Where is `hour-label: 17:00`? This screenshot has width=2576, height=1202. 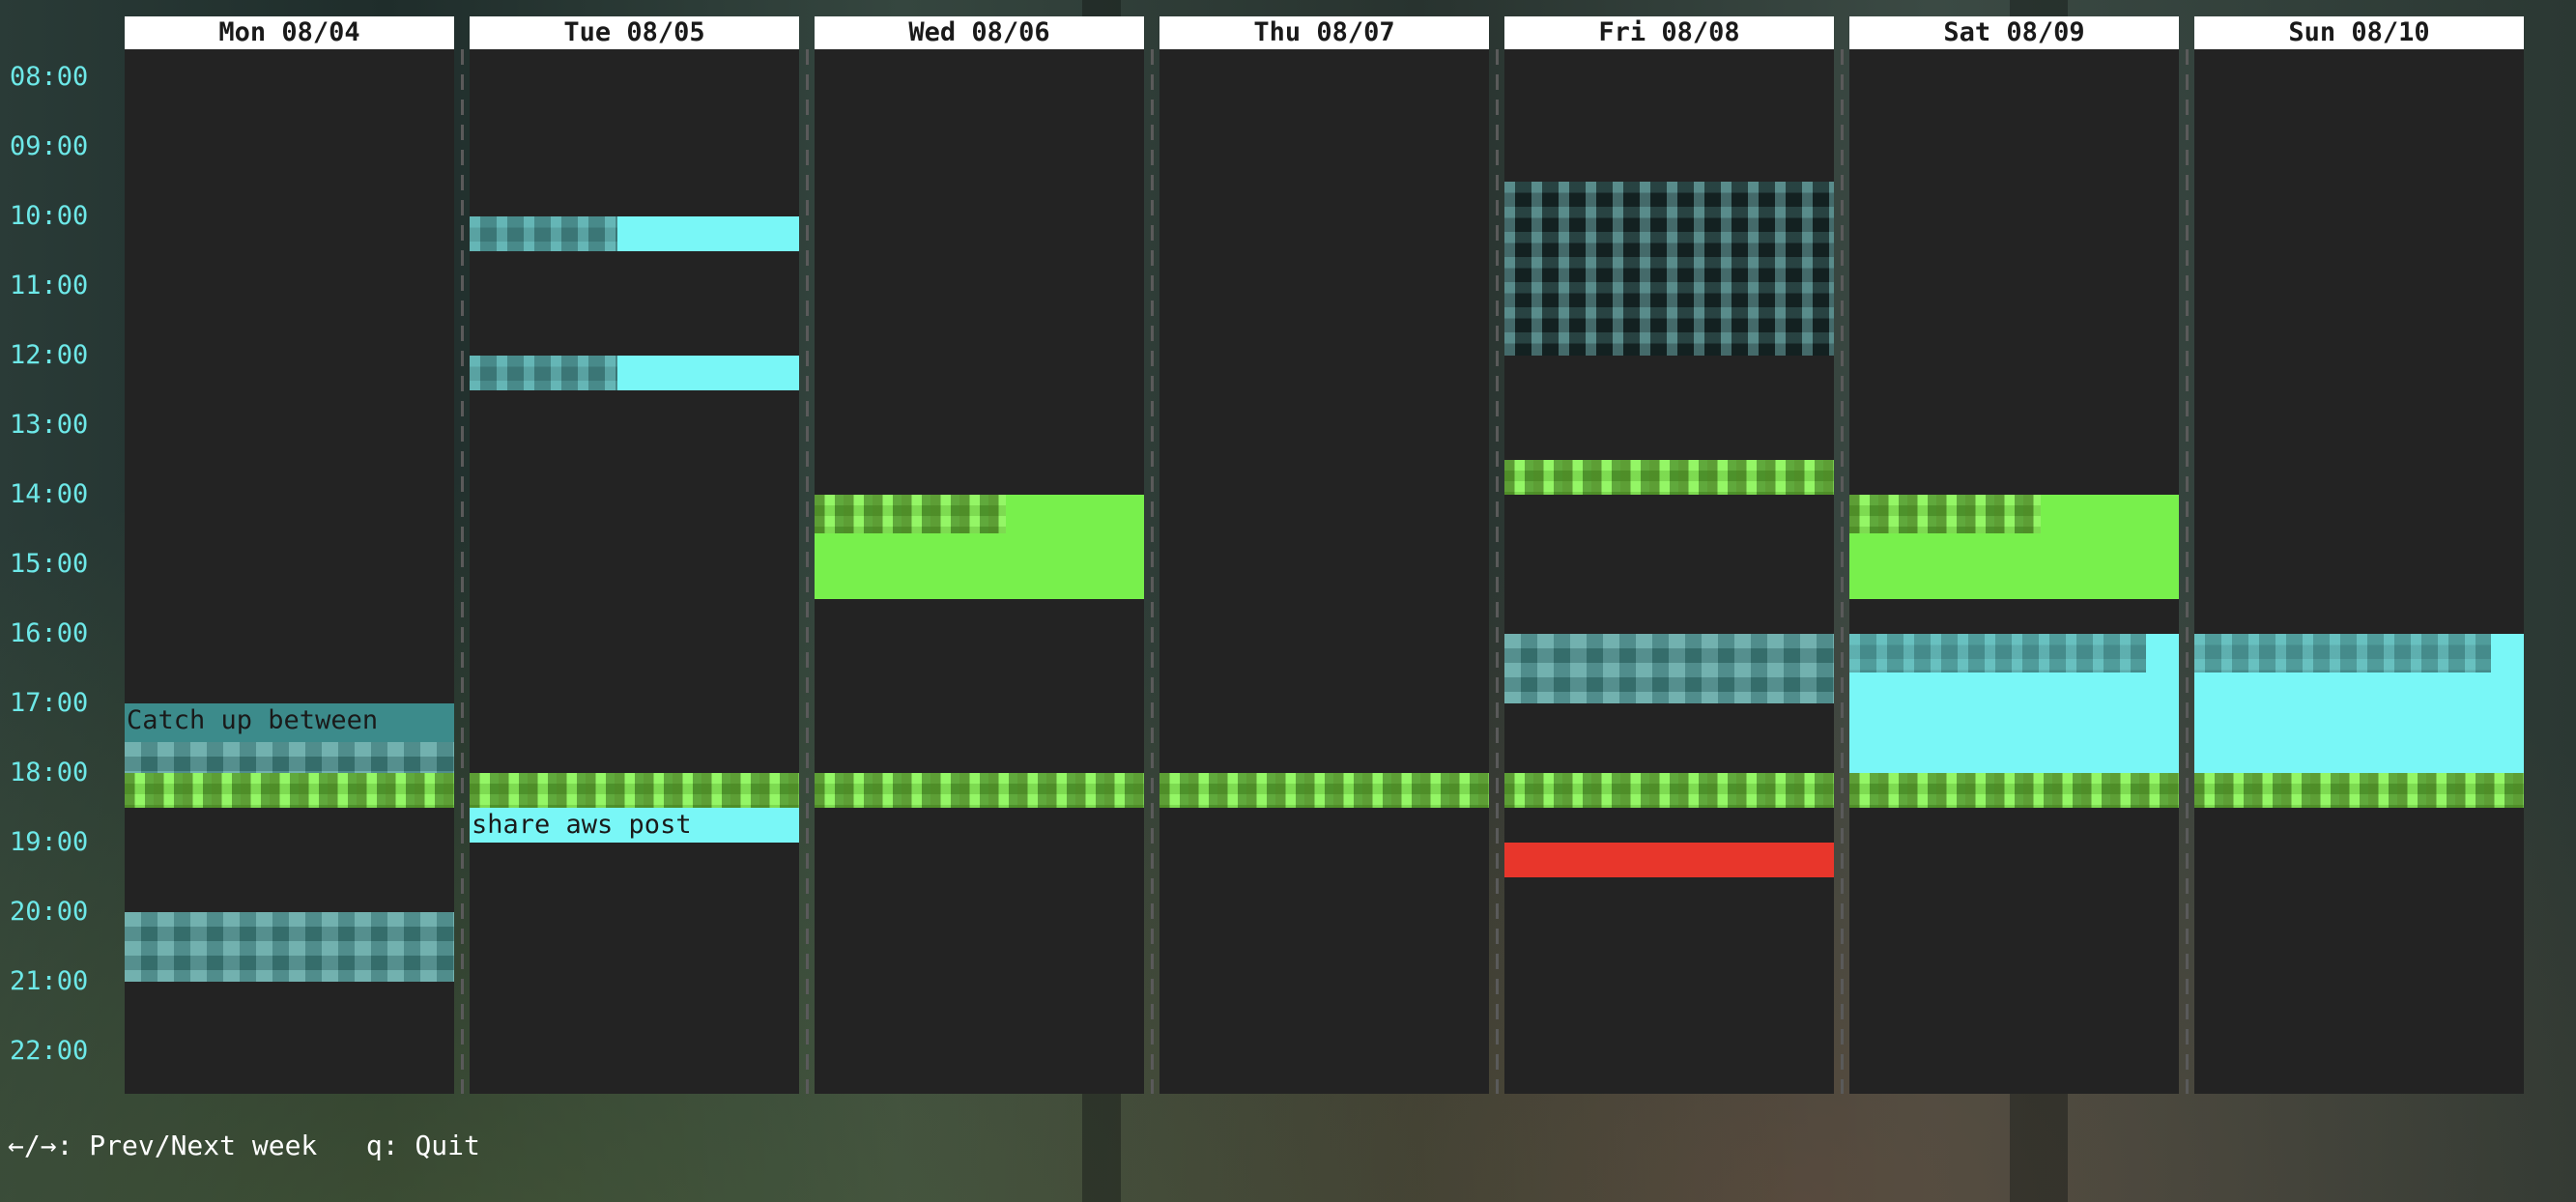
hour-label: 17:00 is located at coordinates (50, 703).